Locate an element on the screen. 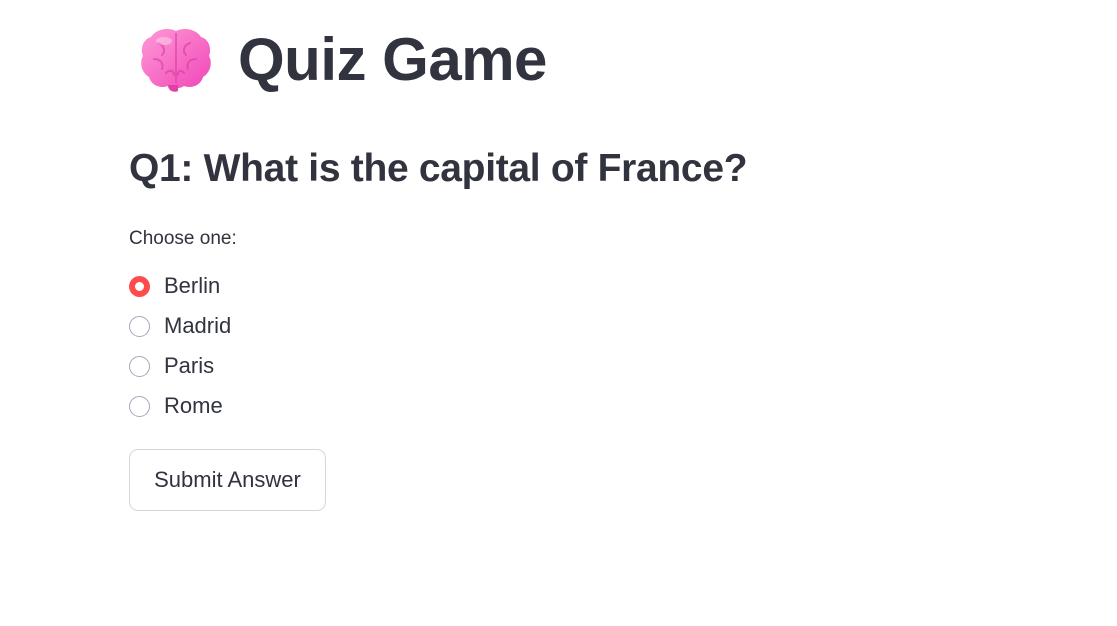 This screenshot has width=1117, height=626. radio-option-label: Paris is located at coordinates (189, 365).